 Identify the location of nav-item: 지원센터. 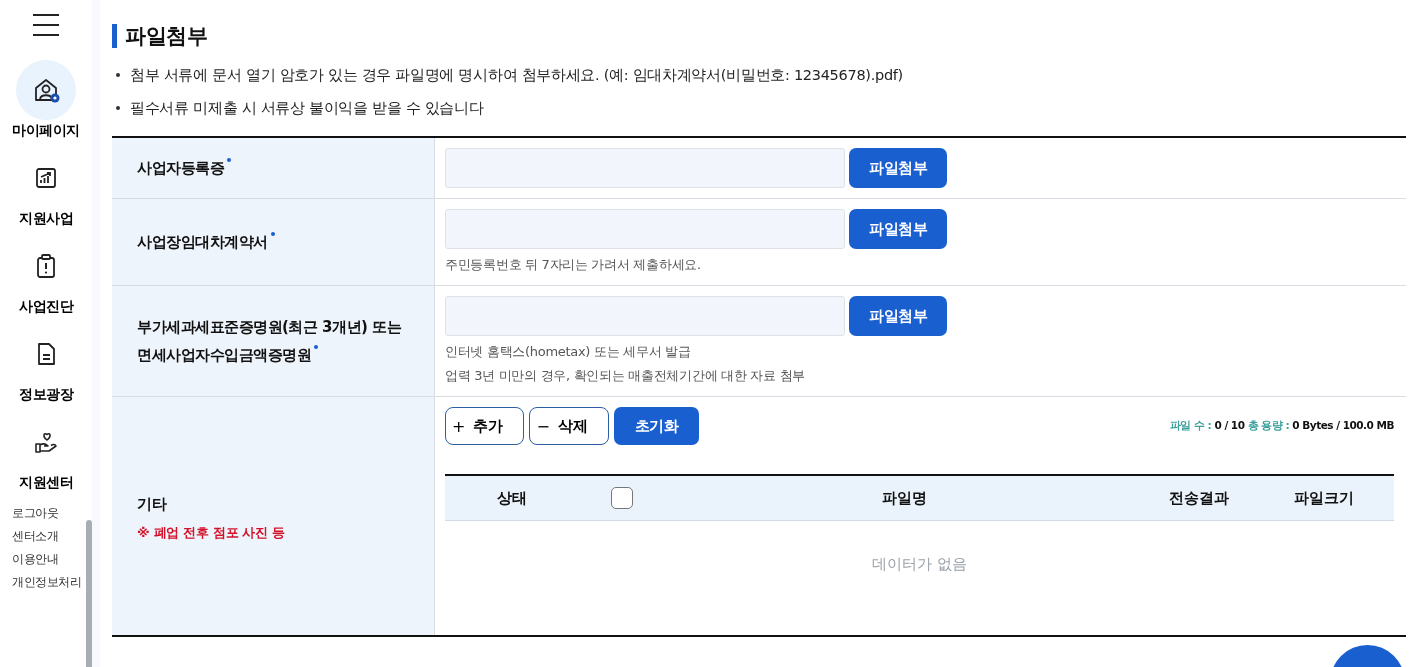
(46, 456).